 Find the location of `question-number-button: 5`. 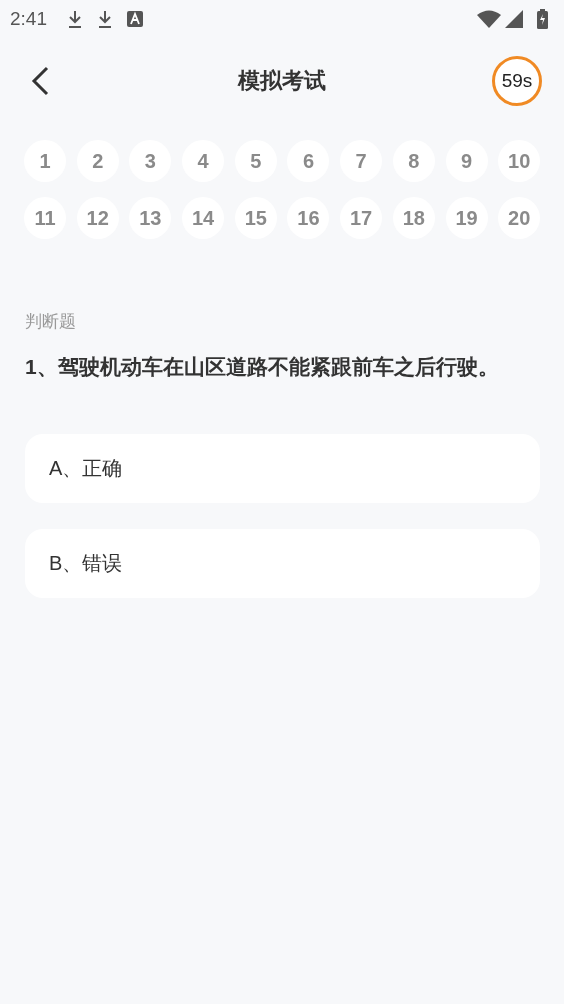

question-number-button: 5 is located at coordinates (255, 161).